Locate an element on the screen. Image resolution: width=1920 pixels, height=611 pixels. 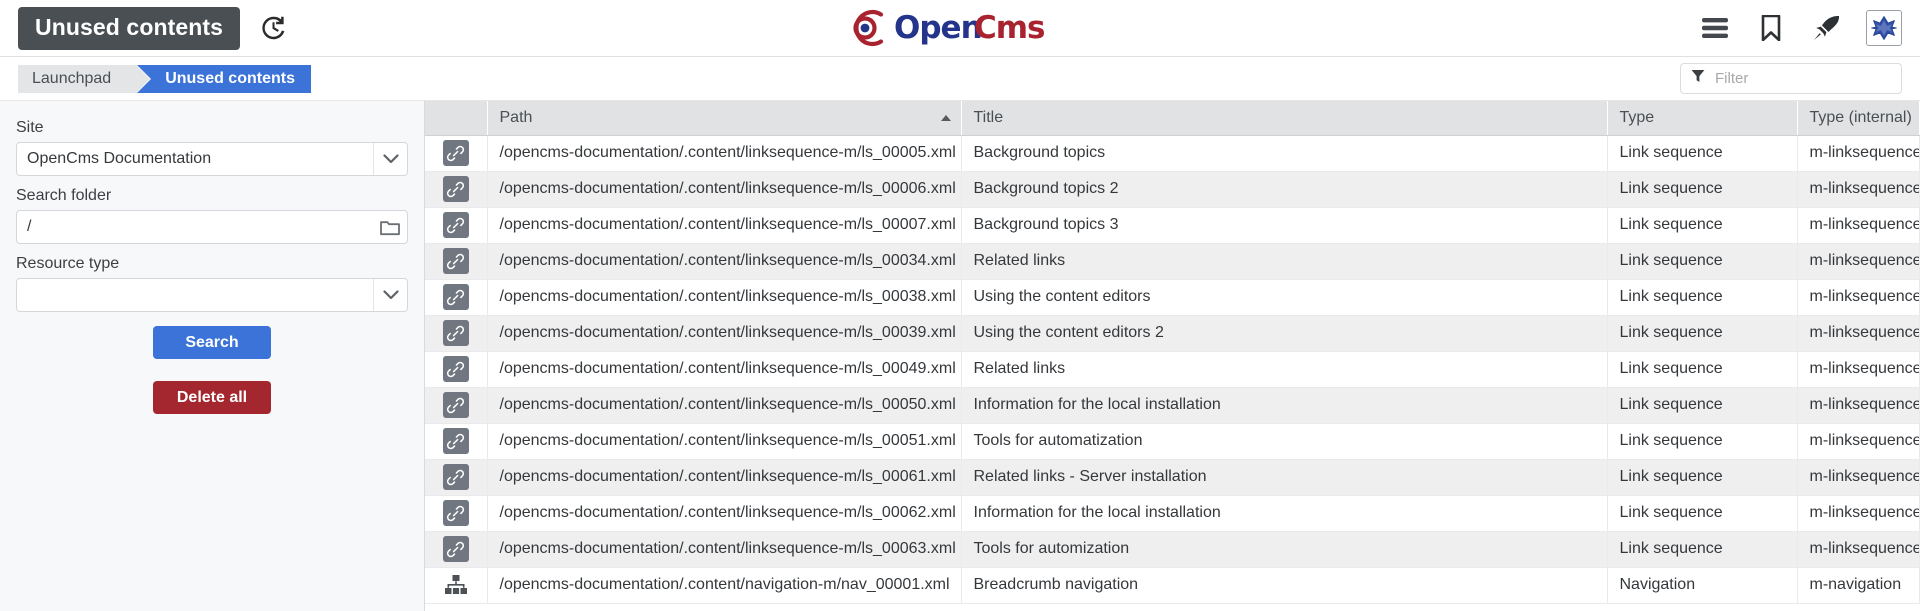
rocket-icon is located at coordinates (1827, 28).